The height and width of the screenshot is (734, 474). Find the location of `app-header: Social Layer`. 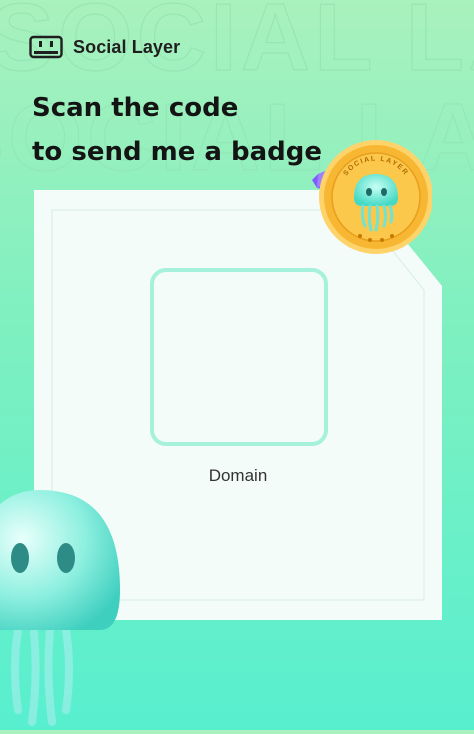

app-header: Social Layer is located at coordinates (104, 47).